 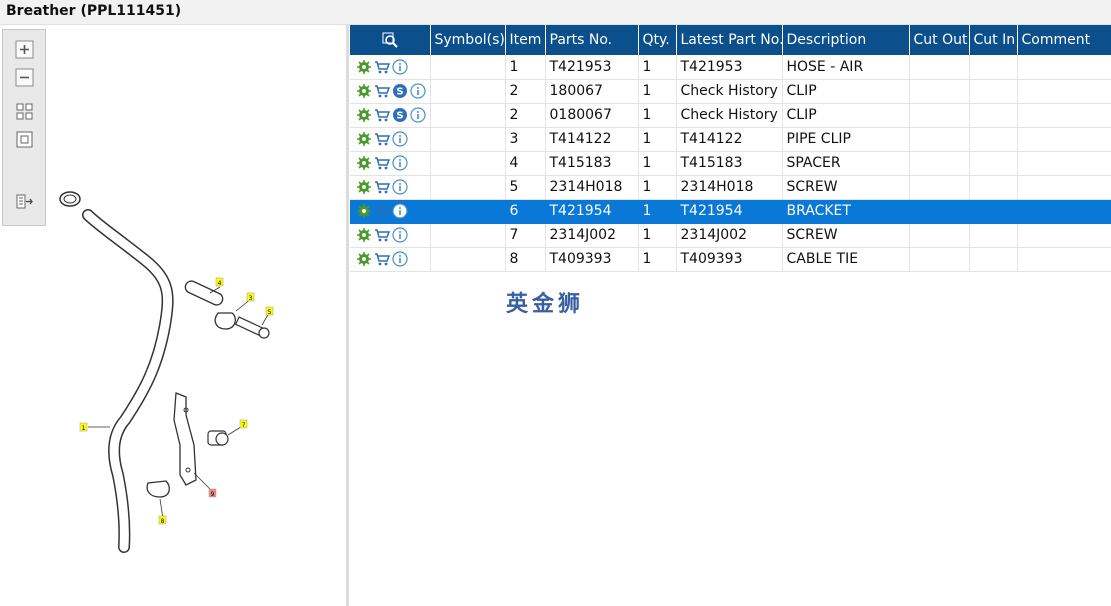 I want to click on column-header-comment: Comment, so click(x=1064, y=40).